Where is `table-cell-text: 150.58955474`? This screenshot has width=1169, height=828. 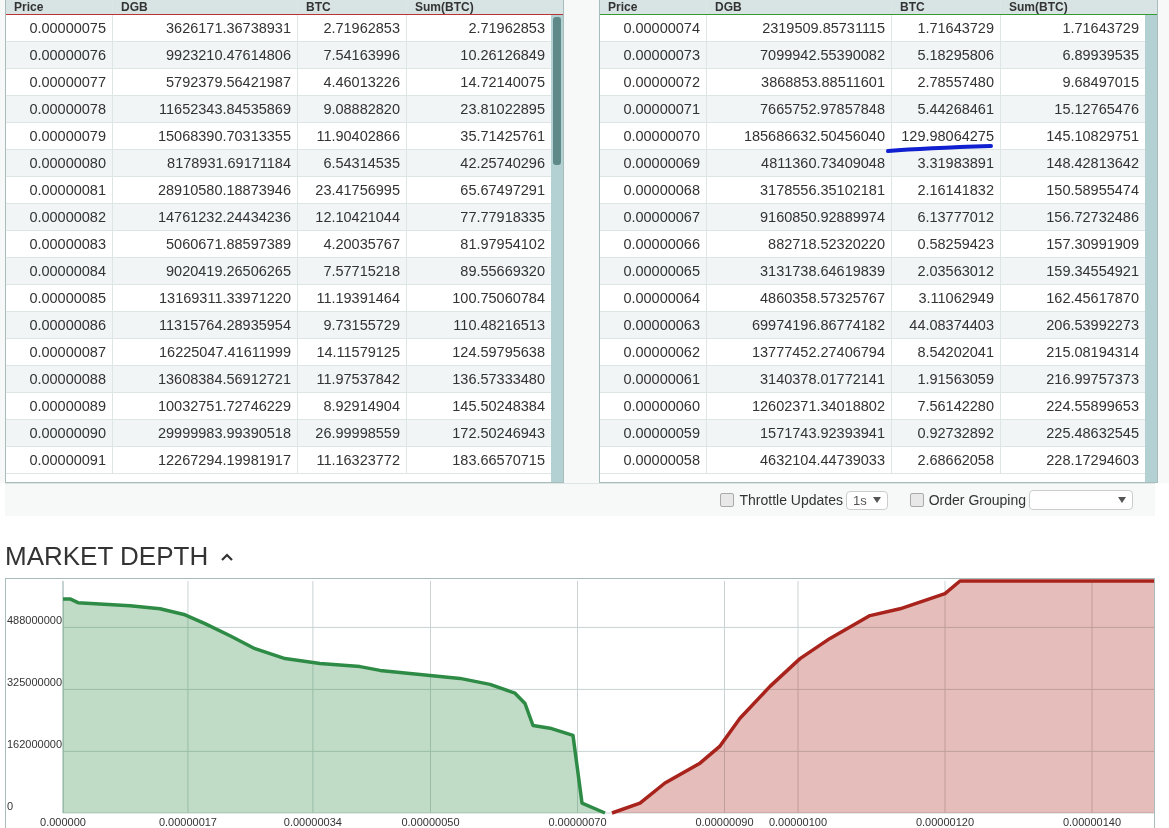
table-cell-text: 150.58955474 is located at coordinates (1092, 190).